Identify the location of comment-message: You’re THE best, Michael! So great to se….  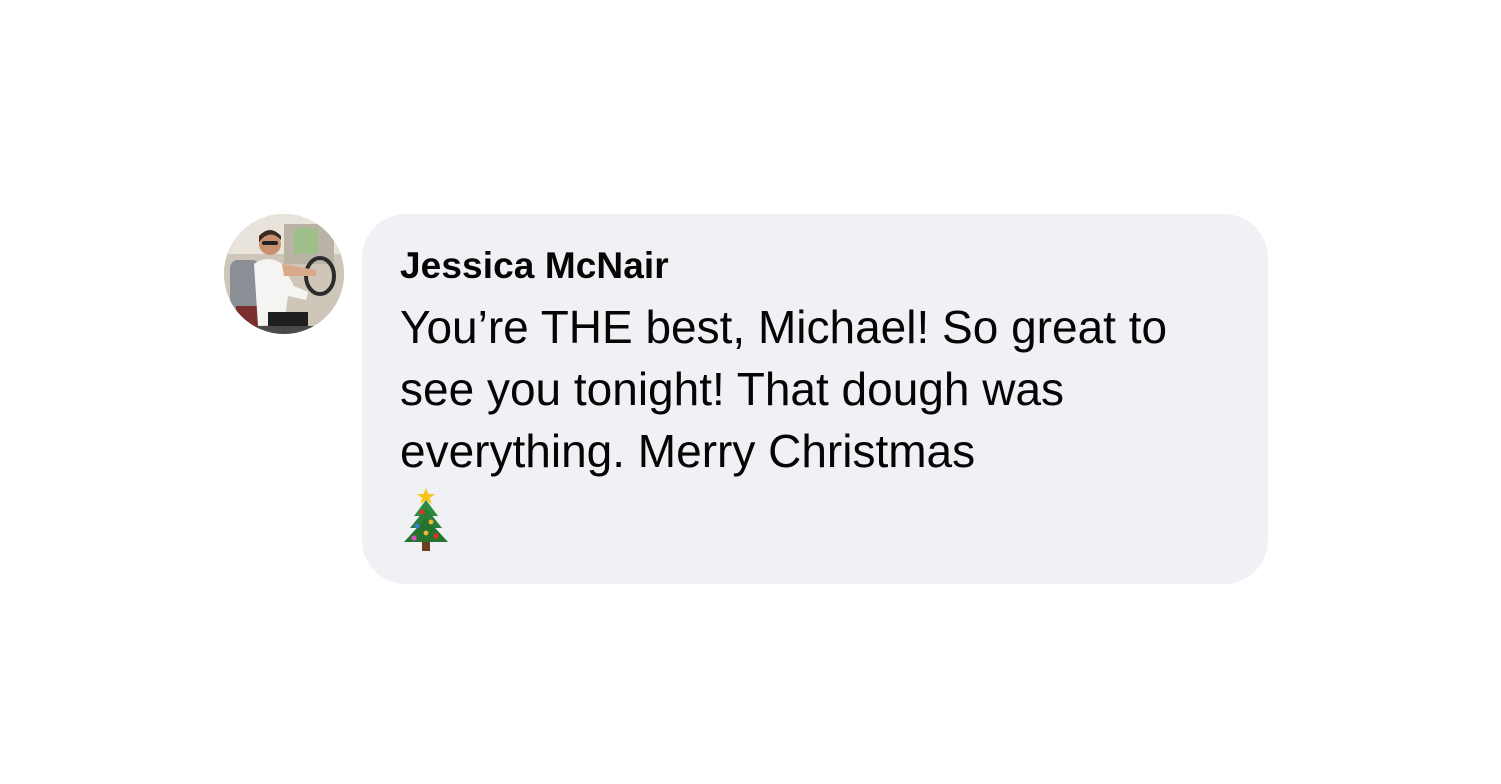
(784, 389).